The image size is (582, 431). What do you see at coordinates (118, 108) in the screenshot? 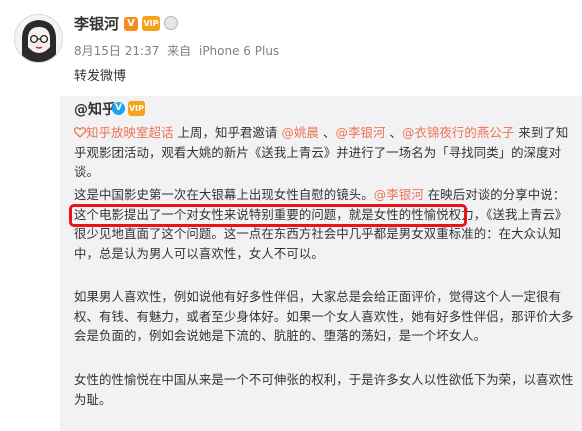
I see `quoted-verified-icon: V` at bounding box center [118, 108].